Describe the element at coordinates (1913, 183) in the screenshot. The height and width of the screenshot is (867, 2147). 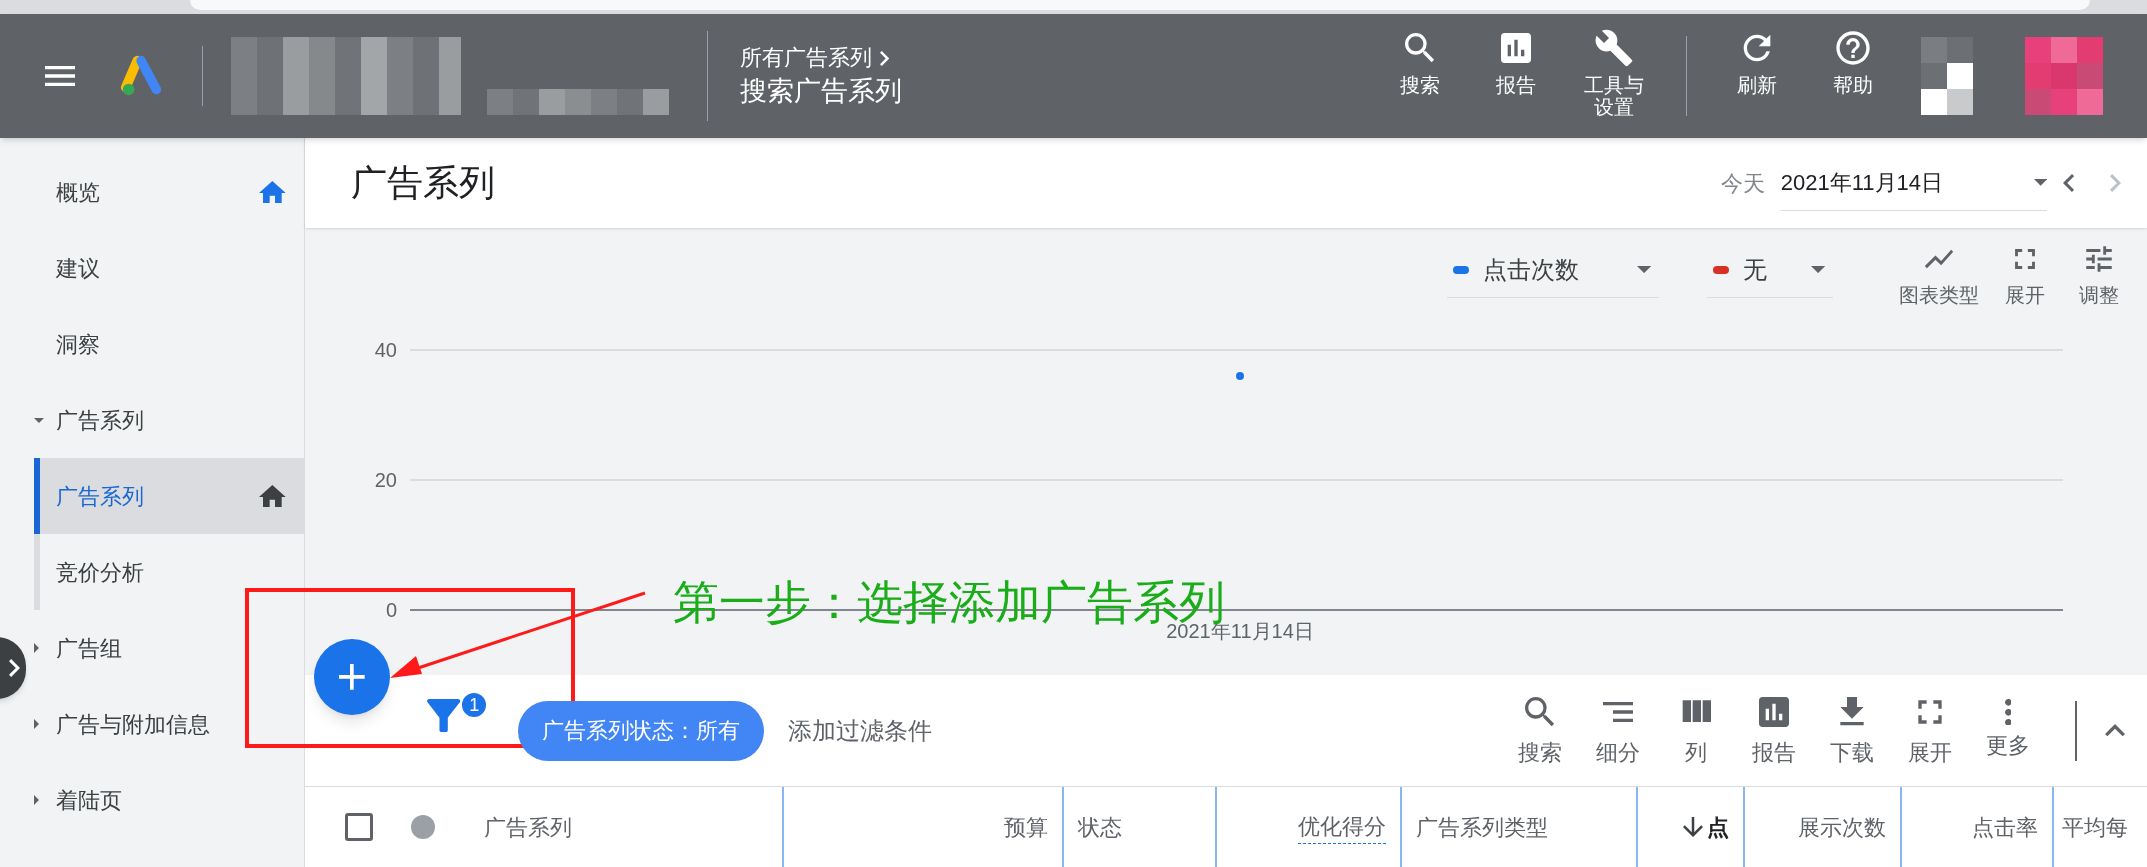
I see `date-picker: 2021年11月14日` at that location.